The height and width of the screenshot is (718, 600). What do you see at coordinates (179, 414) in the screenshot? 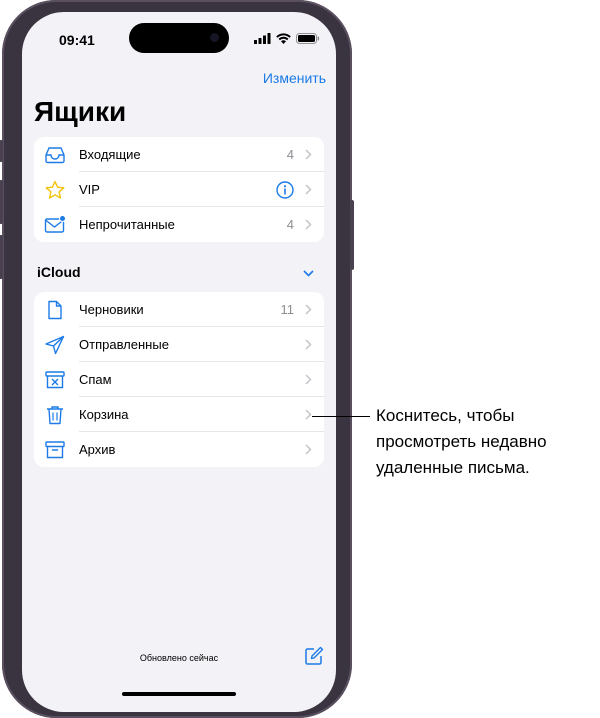
I see `mailbox-row-trash: Корзина` at bounding box center [179, 414].